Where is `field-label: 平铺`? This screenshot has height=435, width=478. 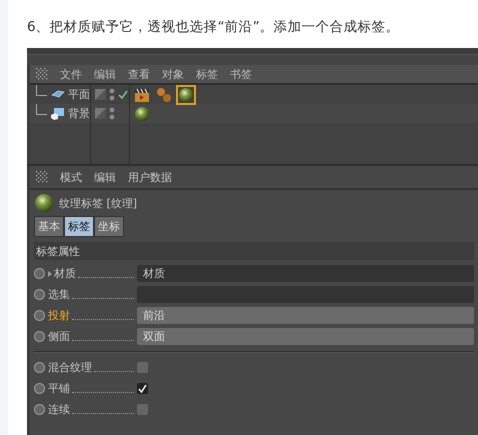
field-label: 平铺 is located at coordinates (59, 388).